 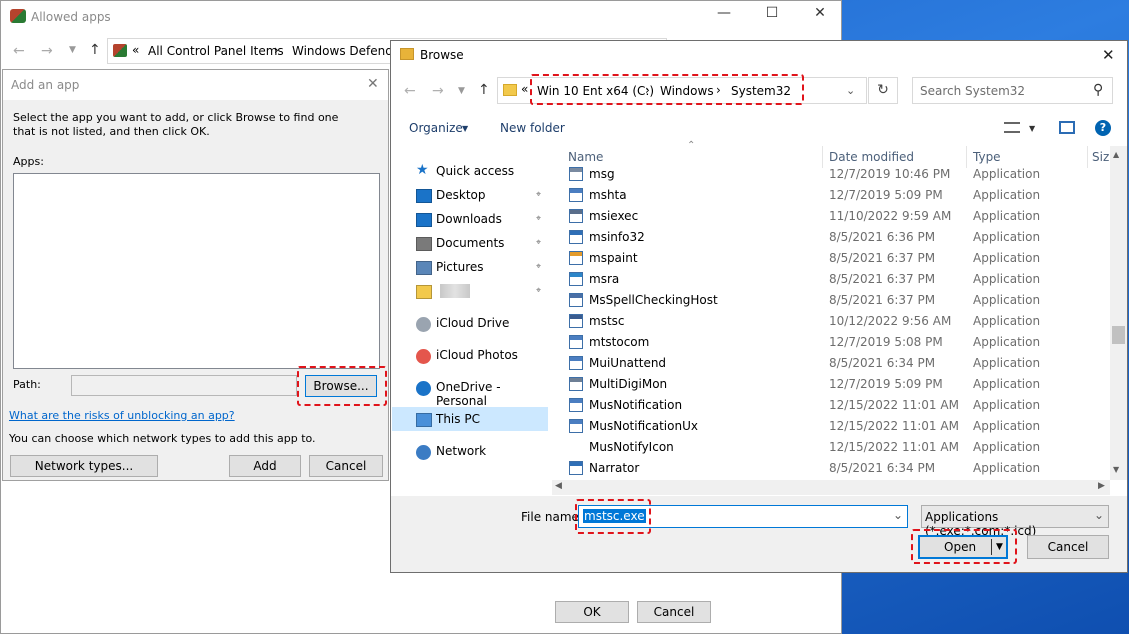 What do you see at coordinates (835, 321) in the screenshot?
I see `file-row: mstsc 10/12/2022 9:56 AM Application` at bounding box center [835, 321].